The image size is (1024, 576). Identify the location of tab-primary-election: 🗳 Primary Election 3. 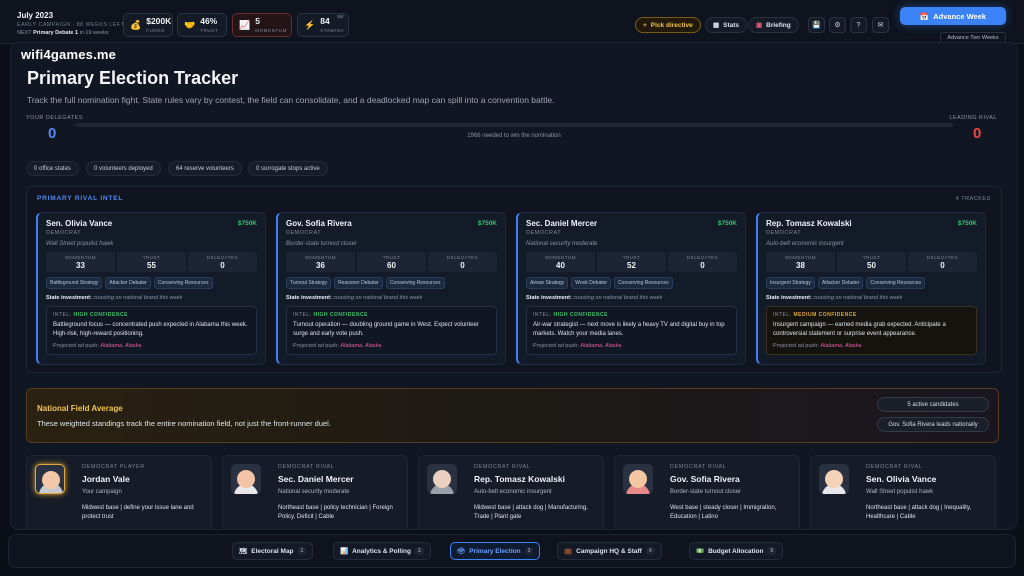
(495, 551).